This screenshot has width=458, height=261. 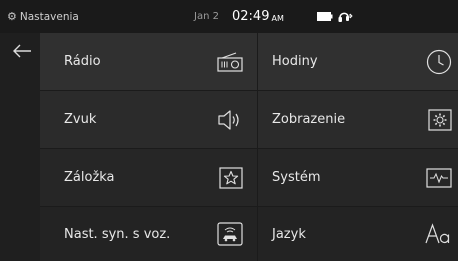 I want to click on back-button, so click(x=22, y=51).